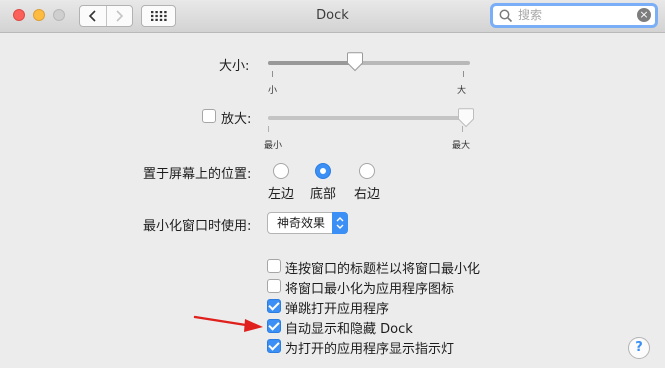 Image resolution: width=665 pixels, height=368 pixels. I want to click on double-click-minimize-label: 连按窗口的标题栏以将窗口最小化, so click(383, 269).